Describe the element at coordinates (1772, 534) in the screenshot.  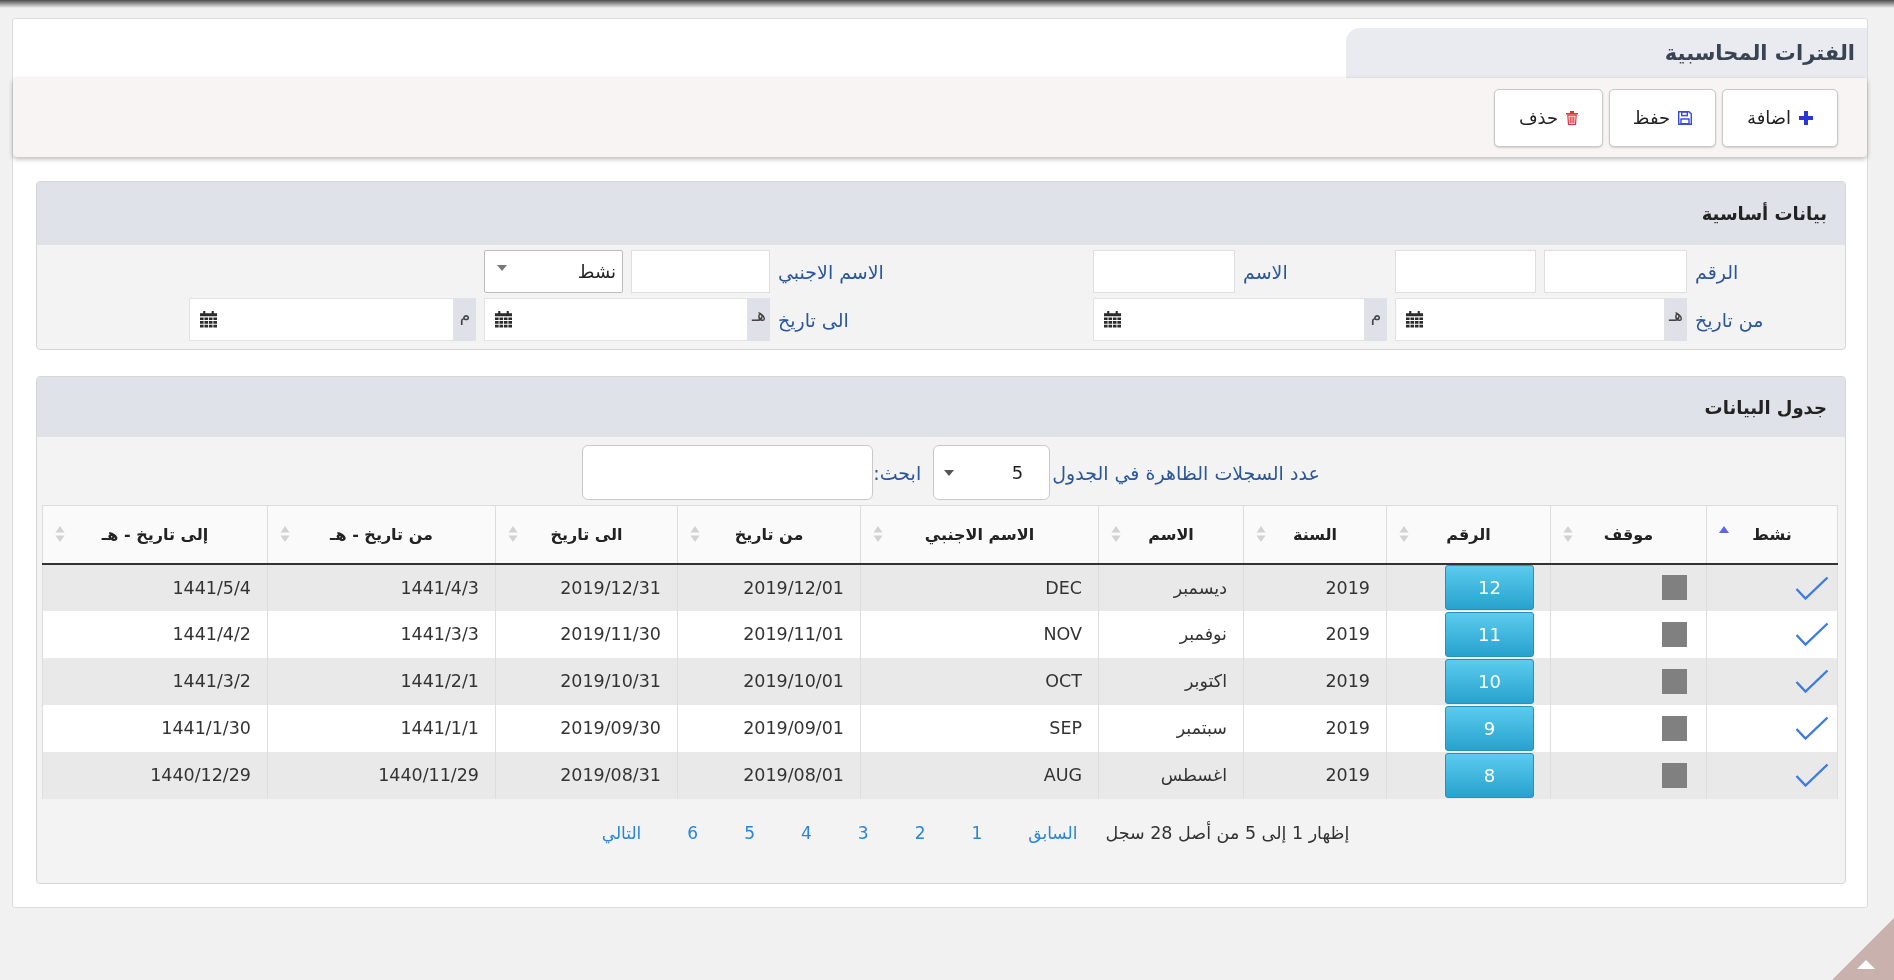
I see `column-header: نشط` at that location.